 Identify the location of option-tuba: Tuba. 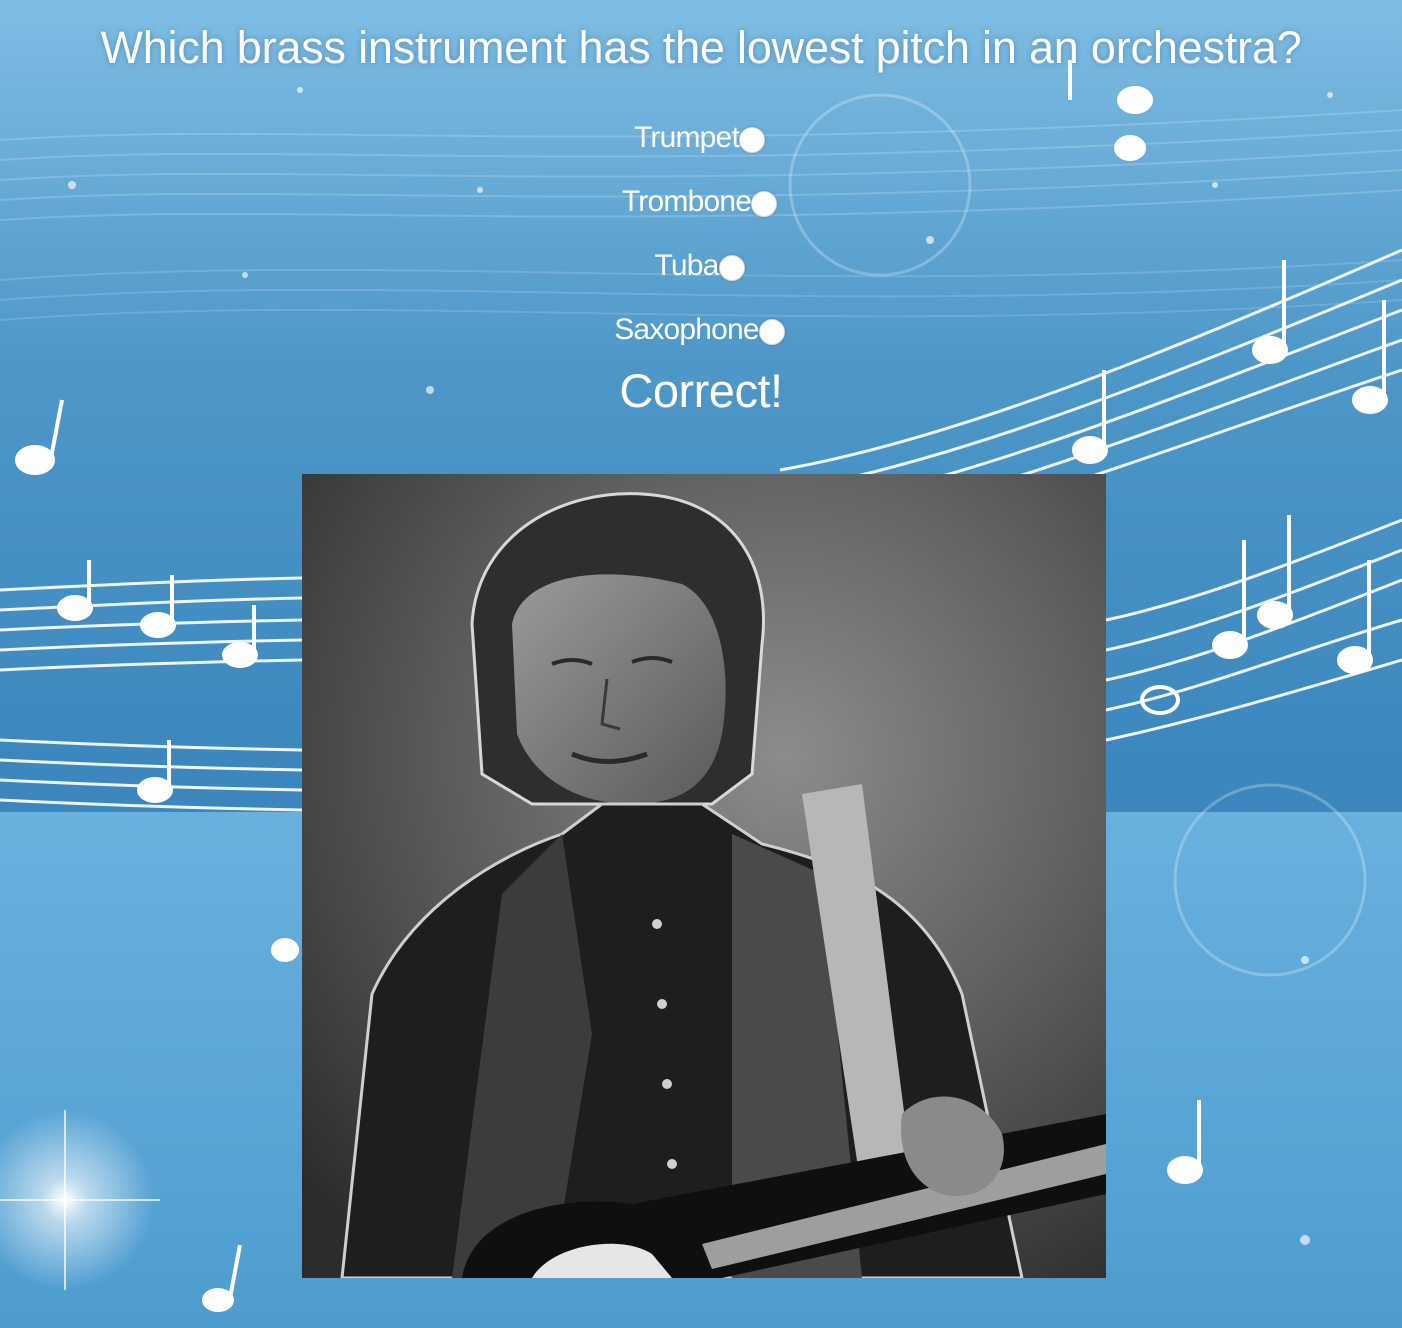
(701, 266).